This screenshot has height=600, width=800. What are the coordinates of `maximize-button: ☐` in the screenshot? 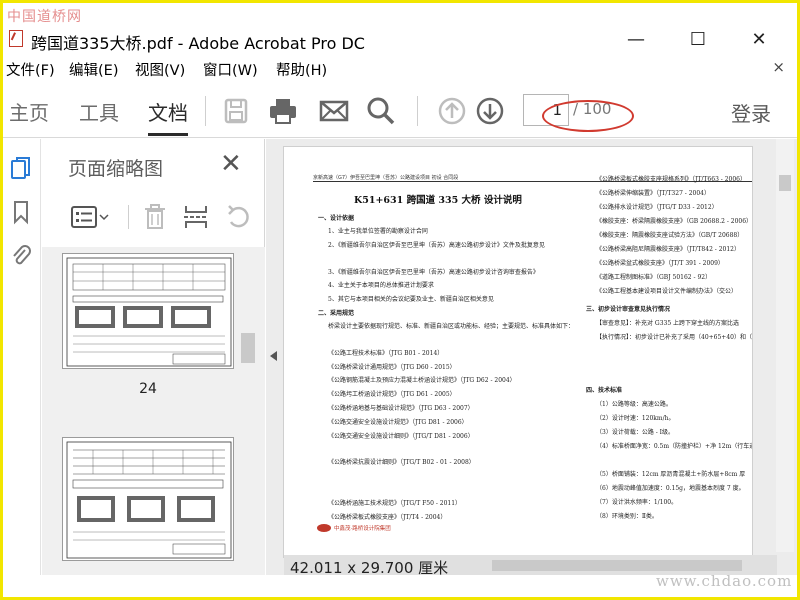 It's located at (698, 40).